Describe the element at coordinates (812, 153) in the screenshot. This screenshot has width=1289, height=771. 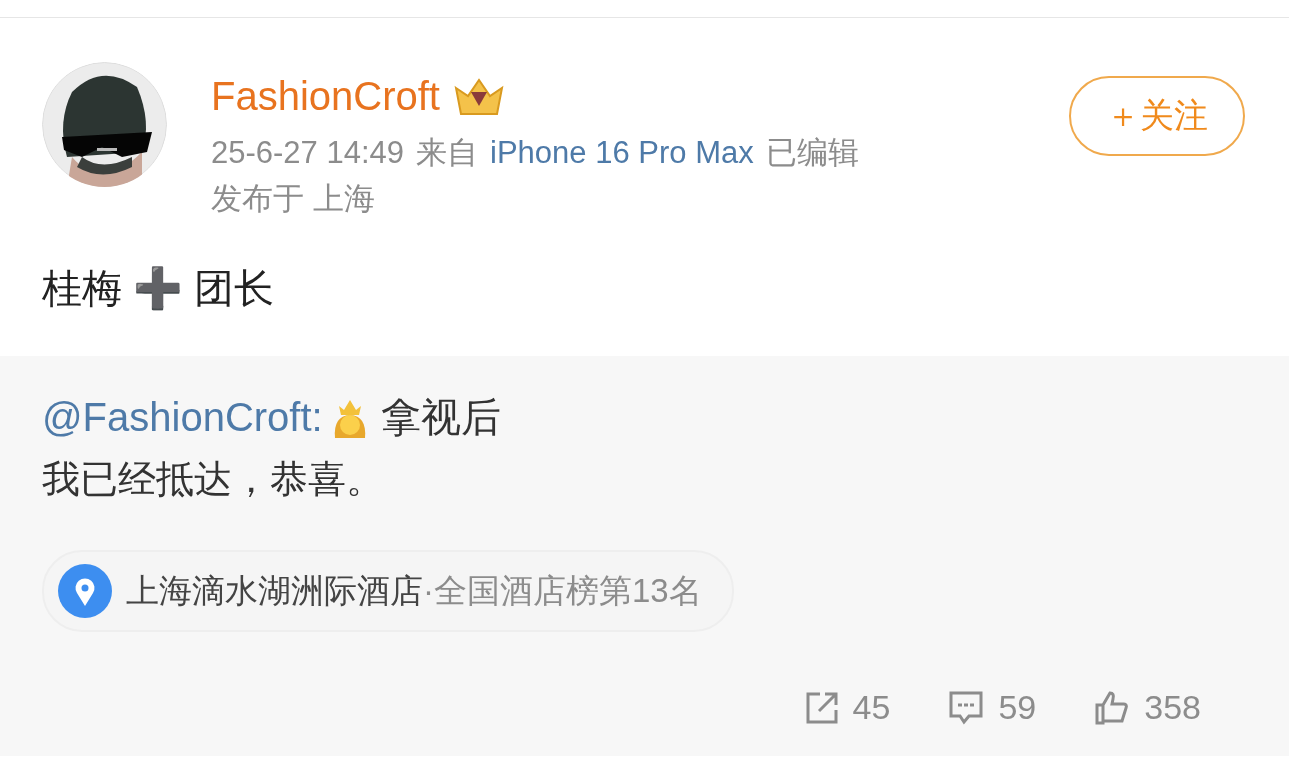
I see `edited-label: 已编辑` at that location.